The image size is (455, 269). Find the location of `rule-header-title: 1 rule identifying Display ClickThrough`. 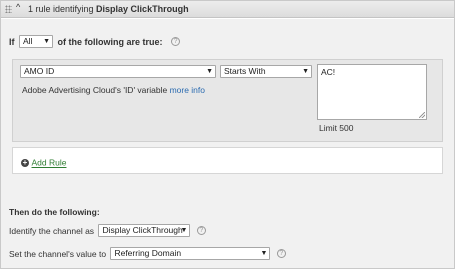

rule-header-title: 1 rule identifying Display ClickThrough is located at coordinates (108, 9).